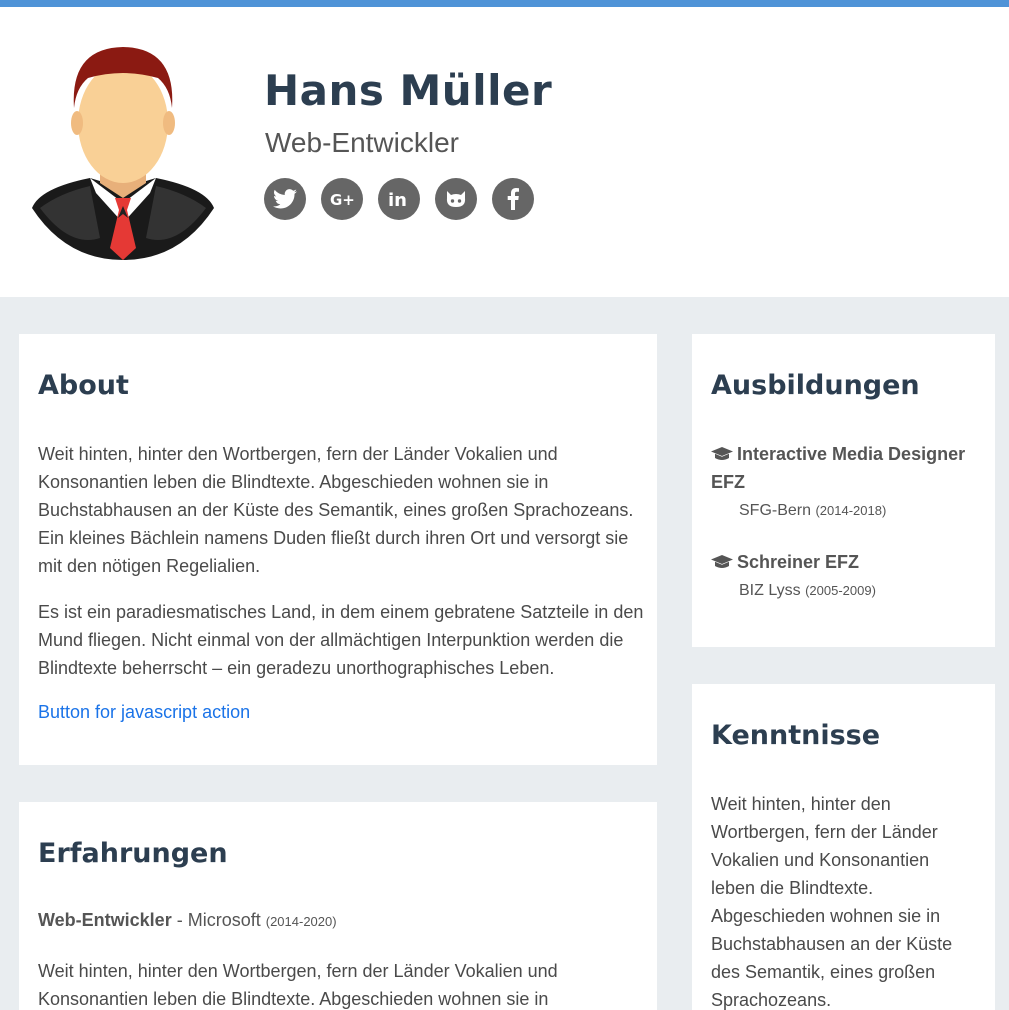  What do you see at coordinates (851, 510) in the screenshot?
I see `school-years: (2014-2018)` at bounding box center [851, 510].